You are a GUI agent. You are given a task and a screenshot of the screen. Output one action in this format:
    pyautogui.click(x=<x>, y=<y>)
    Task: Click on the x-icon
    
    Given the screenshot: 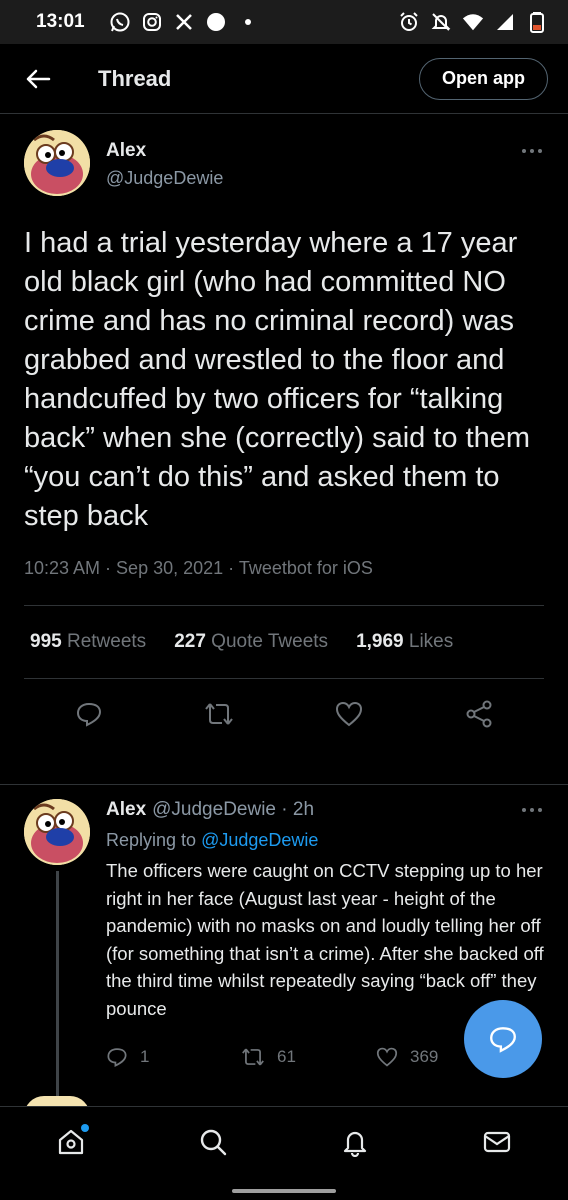 What is the action you would take?
    pyautogui.click(x=184, y=22)
    